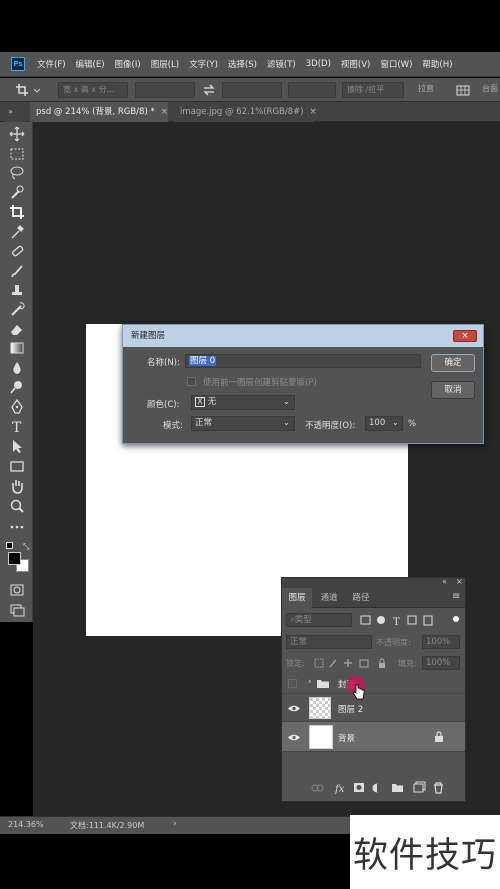 This screenshot has width=500, height=889. Describe the element at coordinates (17, 232) in the screenshot. I see `eyedropper-tool-icon` at that location.